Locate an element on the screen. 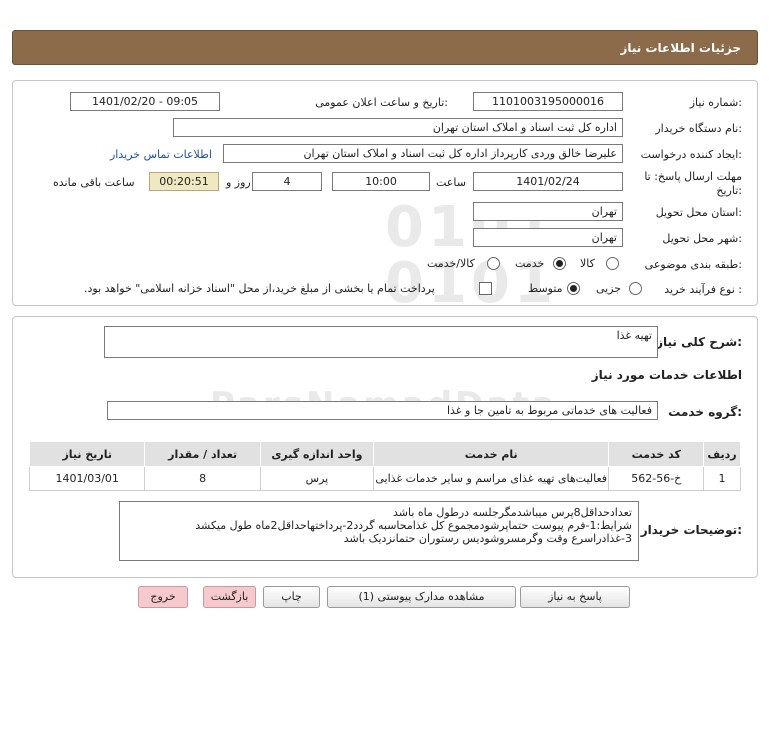  cell-unit: پرس is located at coordinates (316, 478).